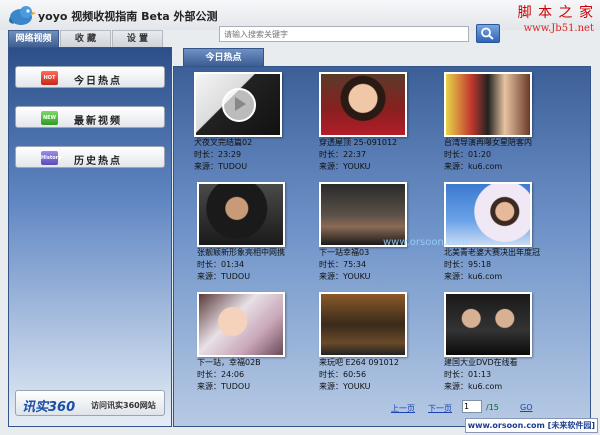 The height and width of the screenshot is (435, 600). What do you see at coordinates (123, 405) in the screenshot?
I see `promo-text: 访问讯实360网站` at bounding box center [123, 405].